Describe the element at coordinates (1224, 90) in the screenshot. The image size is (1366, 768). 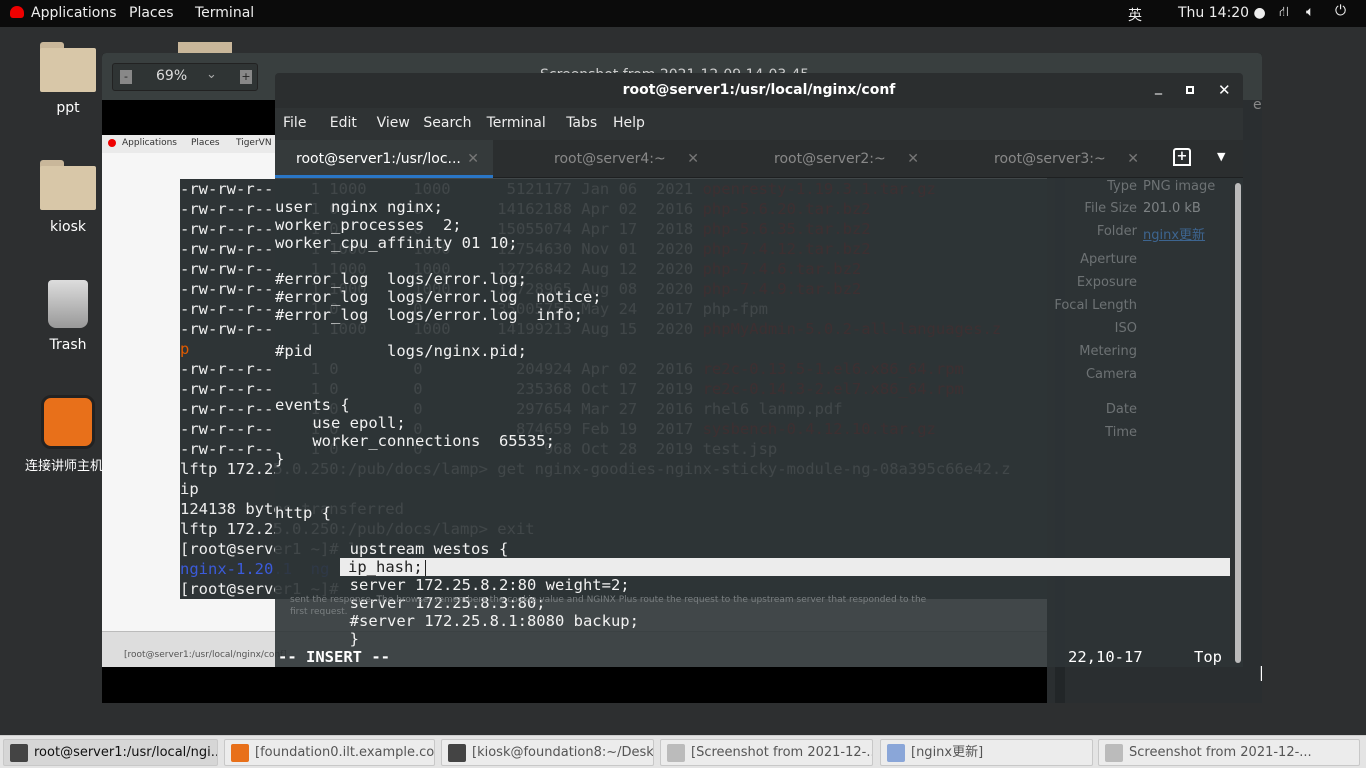
I see `close-button: ✕` at that location.